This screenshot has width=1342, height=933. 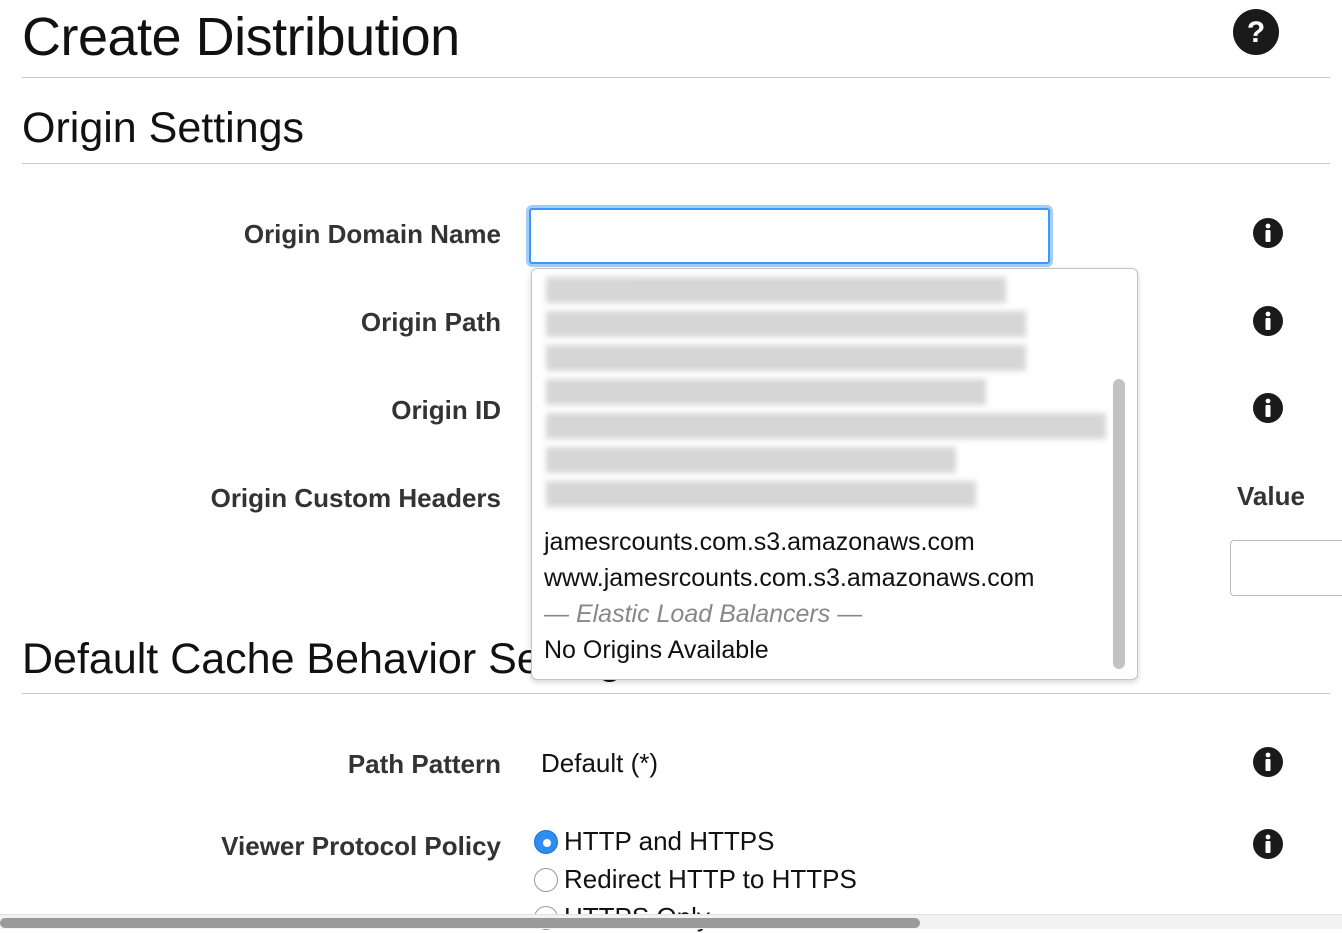 I want to click on radio-button, so click(x=546, y=879).